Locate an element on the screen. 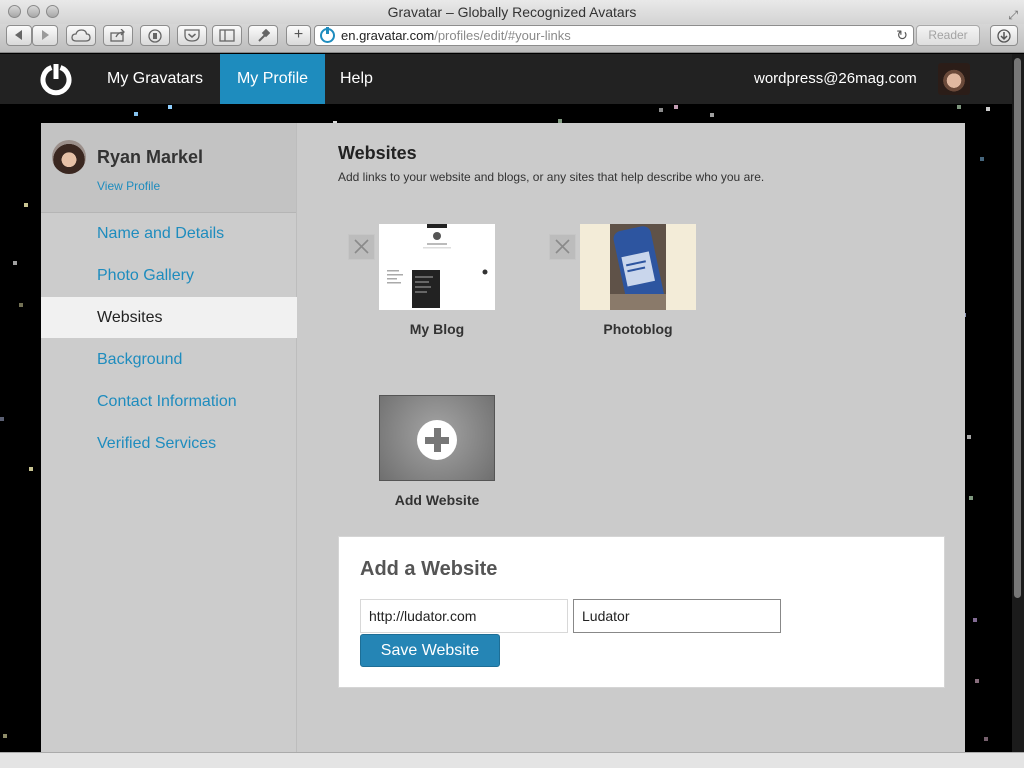 The height and width of the screenshot is (768, 1024). website-url-input is located at coordinates (464, 616).